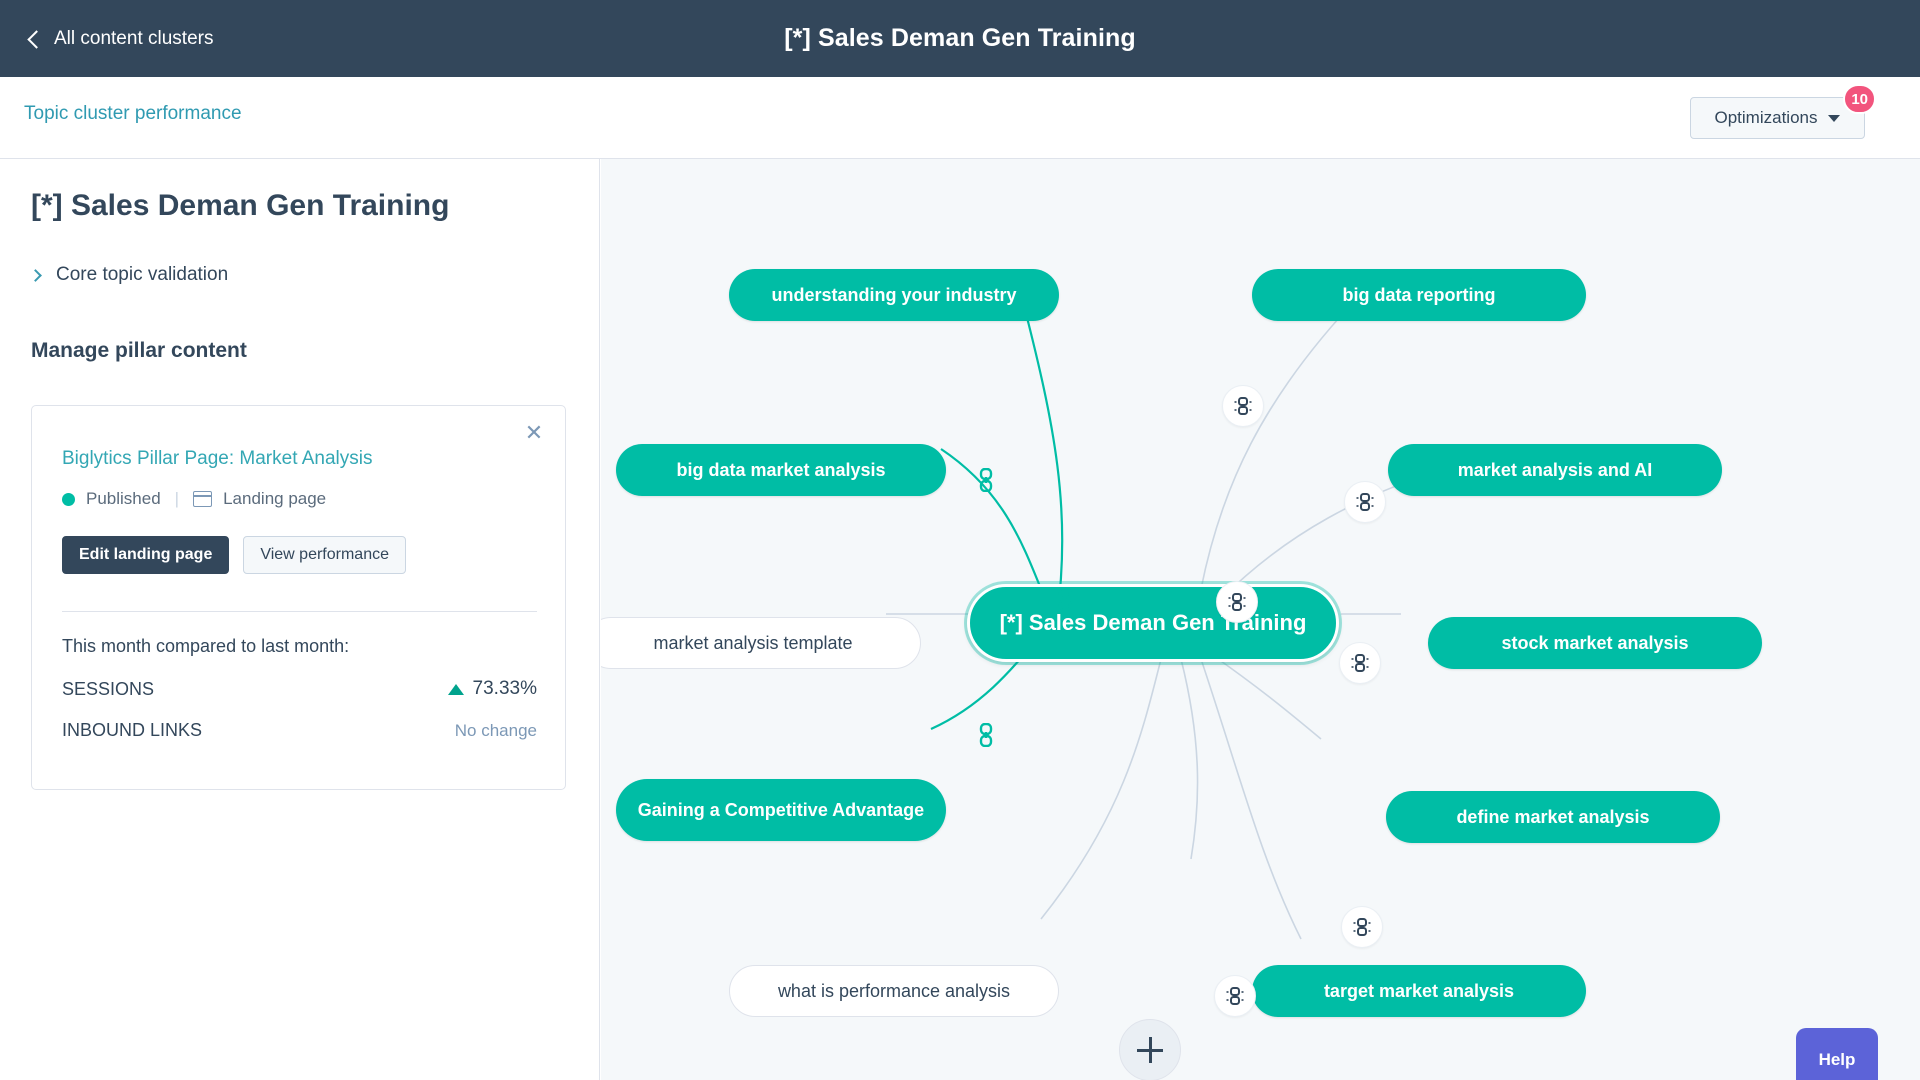 The width and height of the screenshot is (1920, 1080). Describe the element at coordinates (1834, 118) in the screenshot. I see `chevron-down-icon` at that location.